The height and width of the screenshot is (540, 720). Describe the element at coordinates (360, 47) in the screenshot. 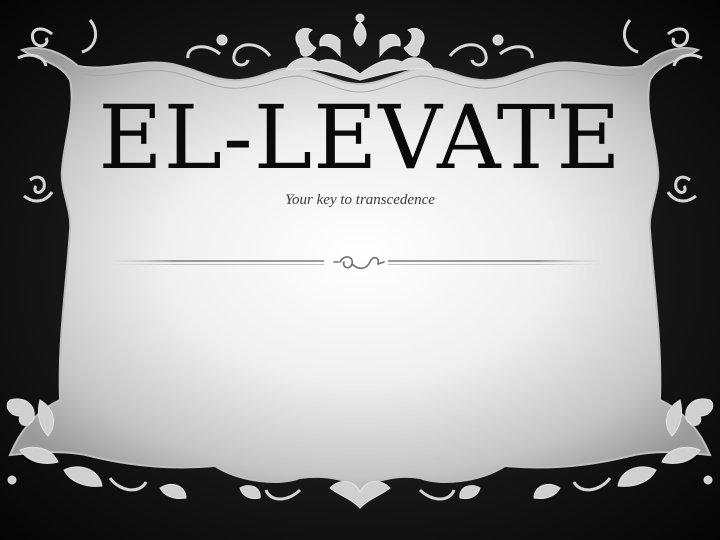

I see `baroque-scroll-icon` at that location.